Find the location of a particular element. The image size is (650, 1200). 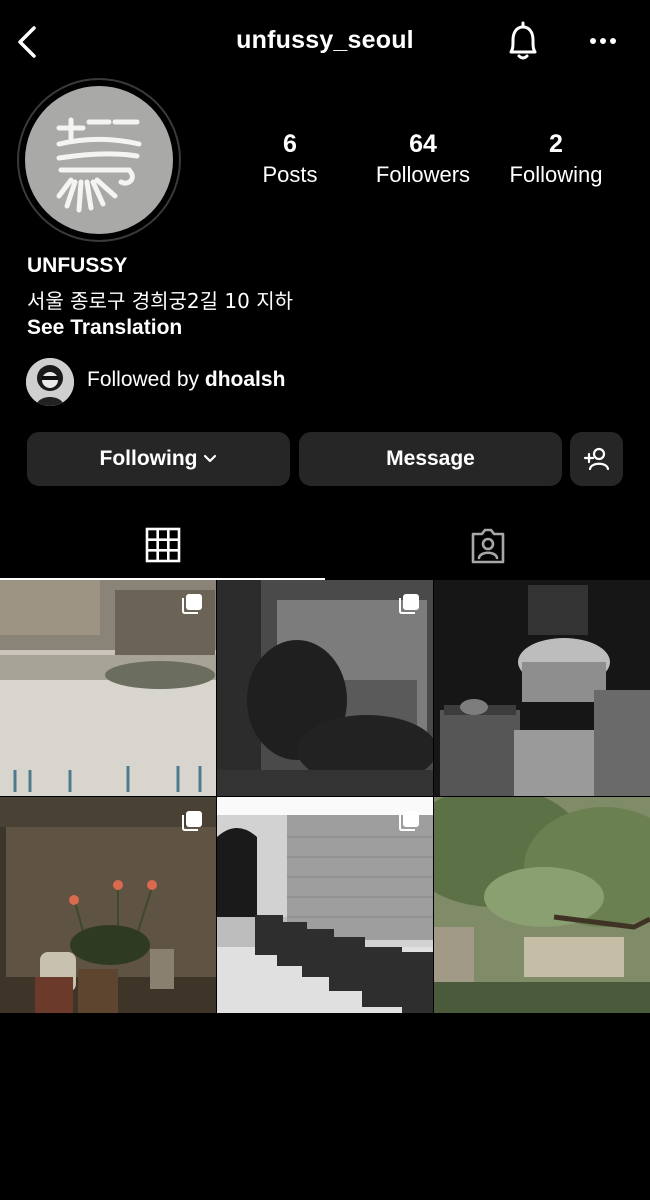

bell-icon is located at coordinates (523, 42).